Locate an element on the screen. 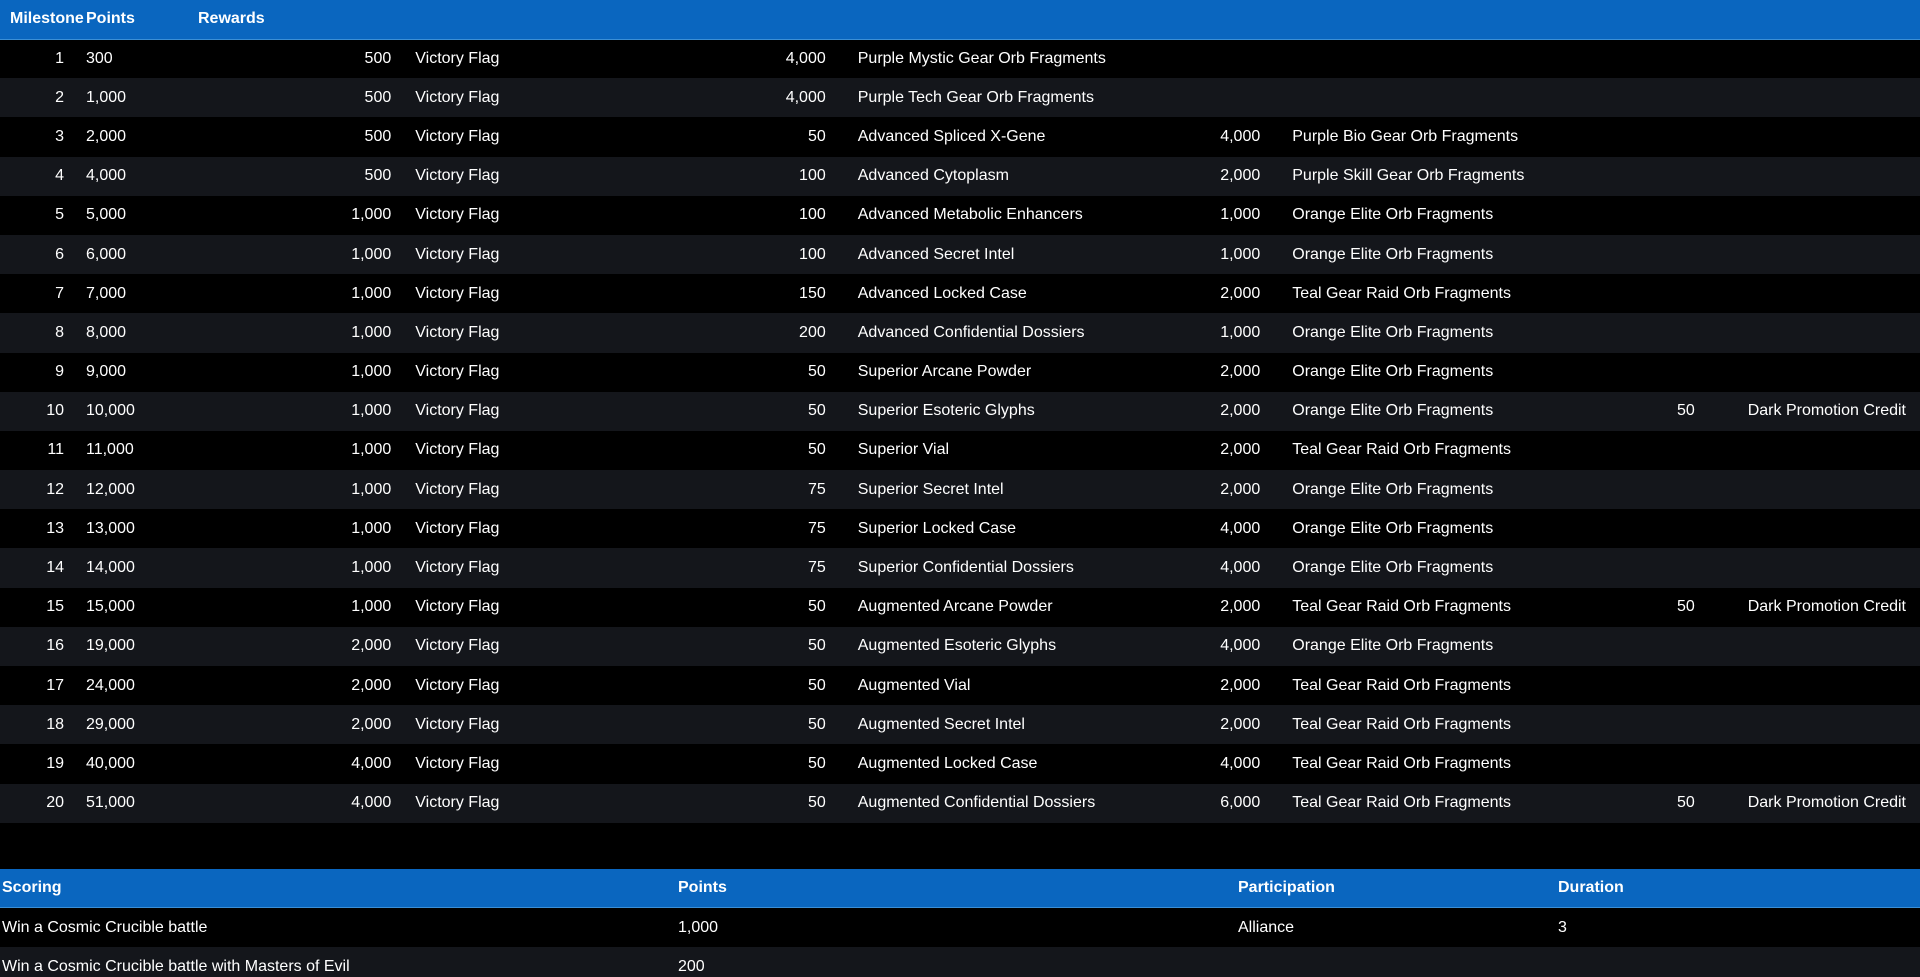 This screenshot has height=977, width=1920. cell-points: 11,000 is located at coordinates (110, 450).